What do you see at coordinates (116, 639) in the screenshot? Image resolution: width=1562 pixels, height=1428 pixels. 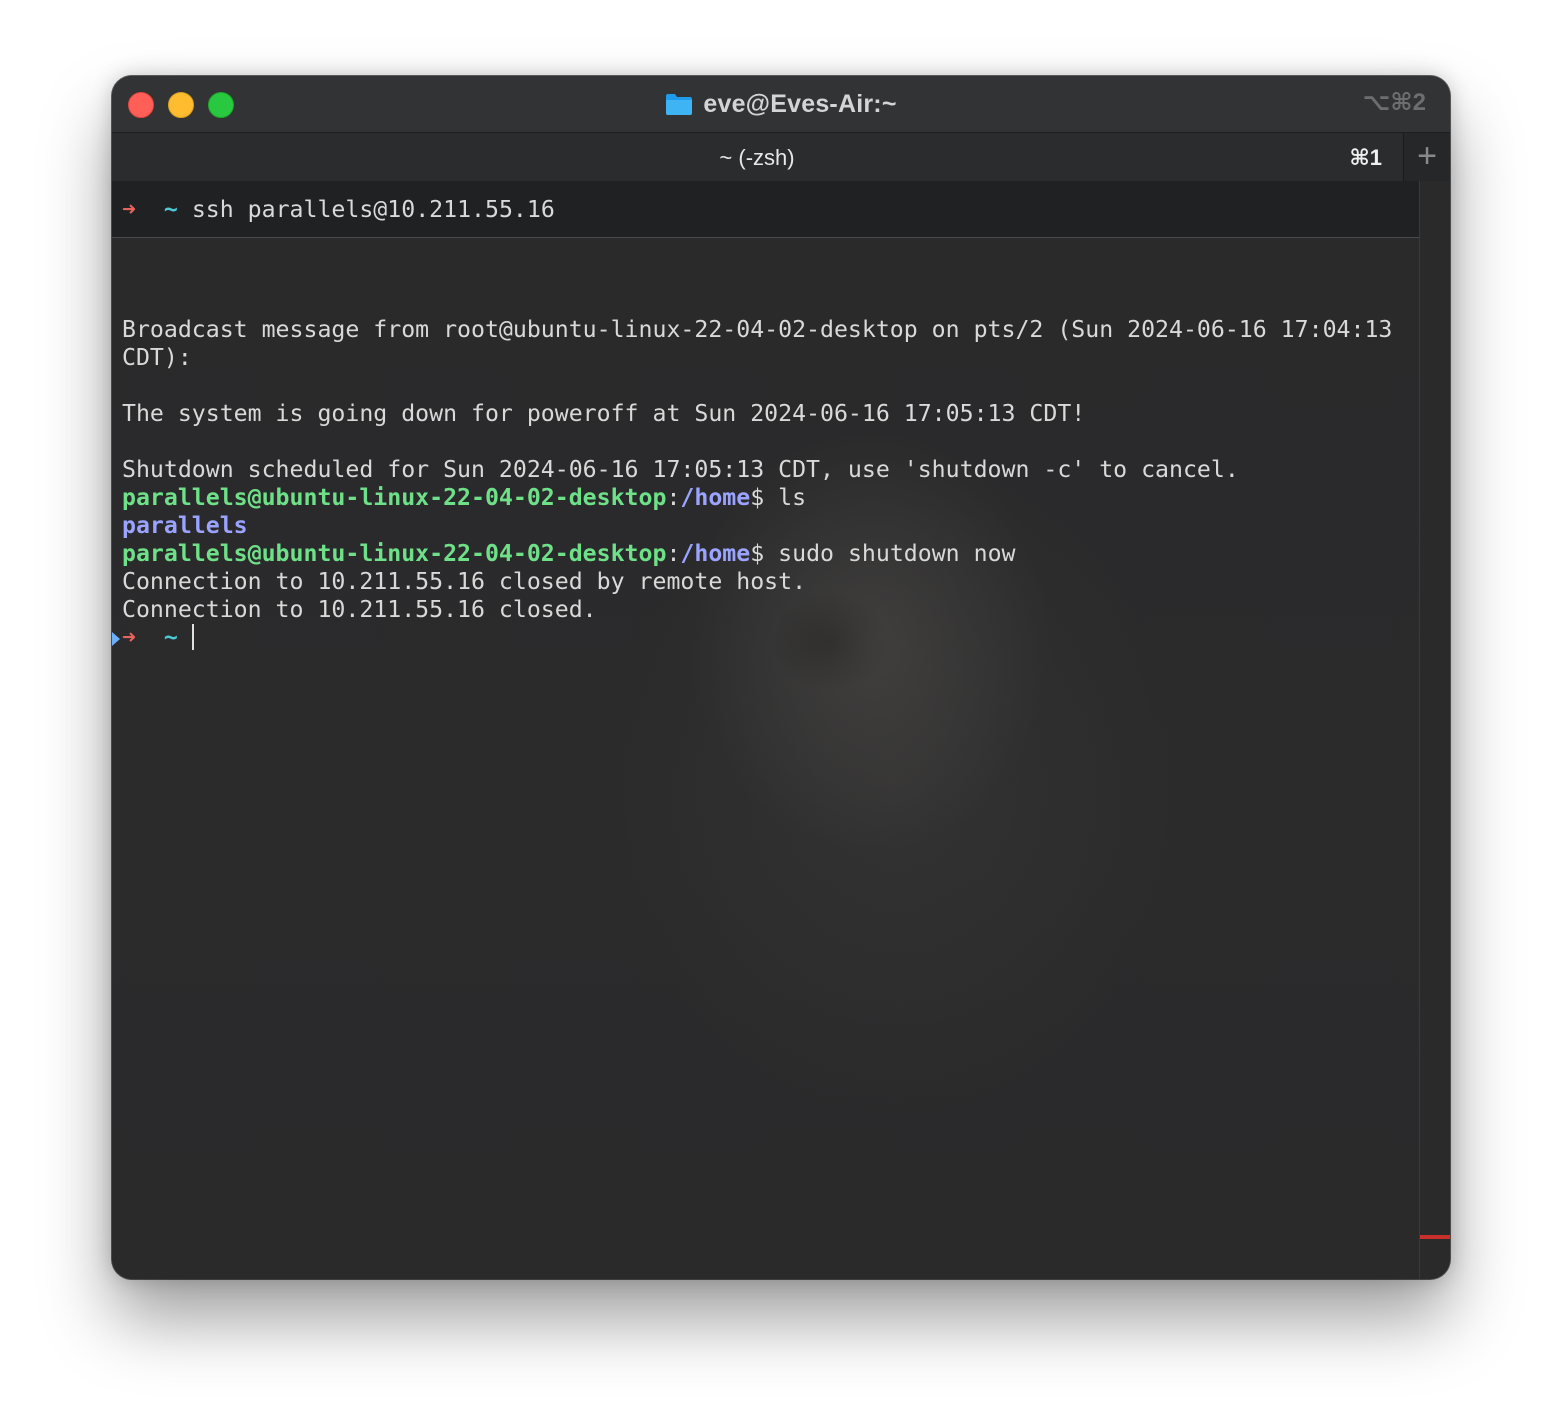 I see `mark-indicator-icon` at bounding box center [116, 639].